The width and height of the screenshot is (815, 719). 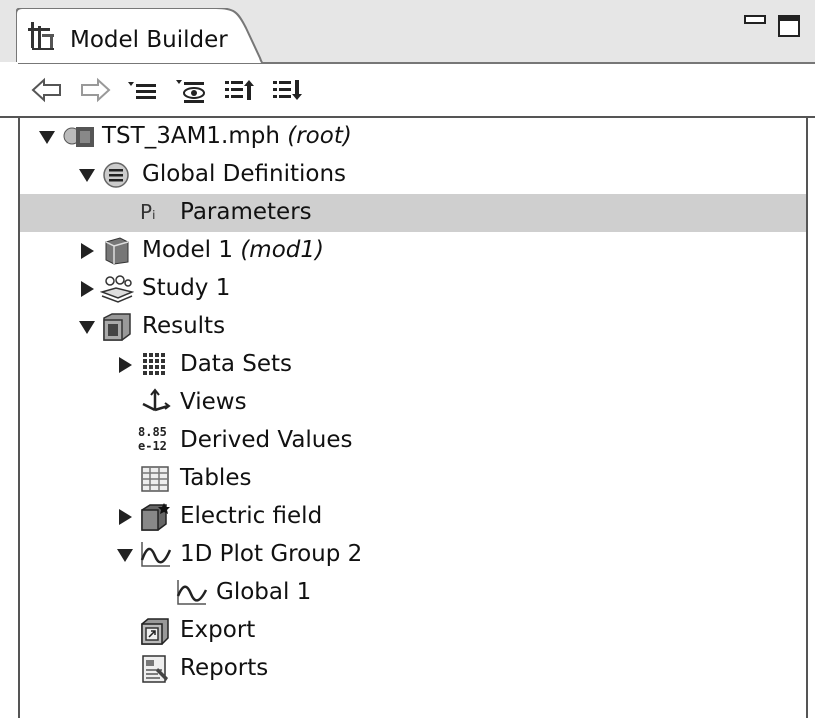 What do you see at coordinates (224, 668) in the screenshot?
I see `tree-node-label: Reports` at bounding box center [224, 668].